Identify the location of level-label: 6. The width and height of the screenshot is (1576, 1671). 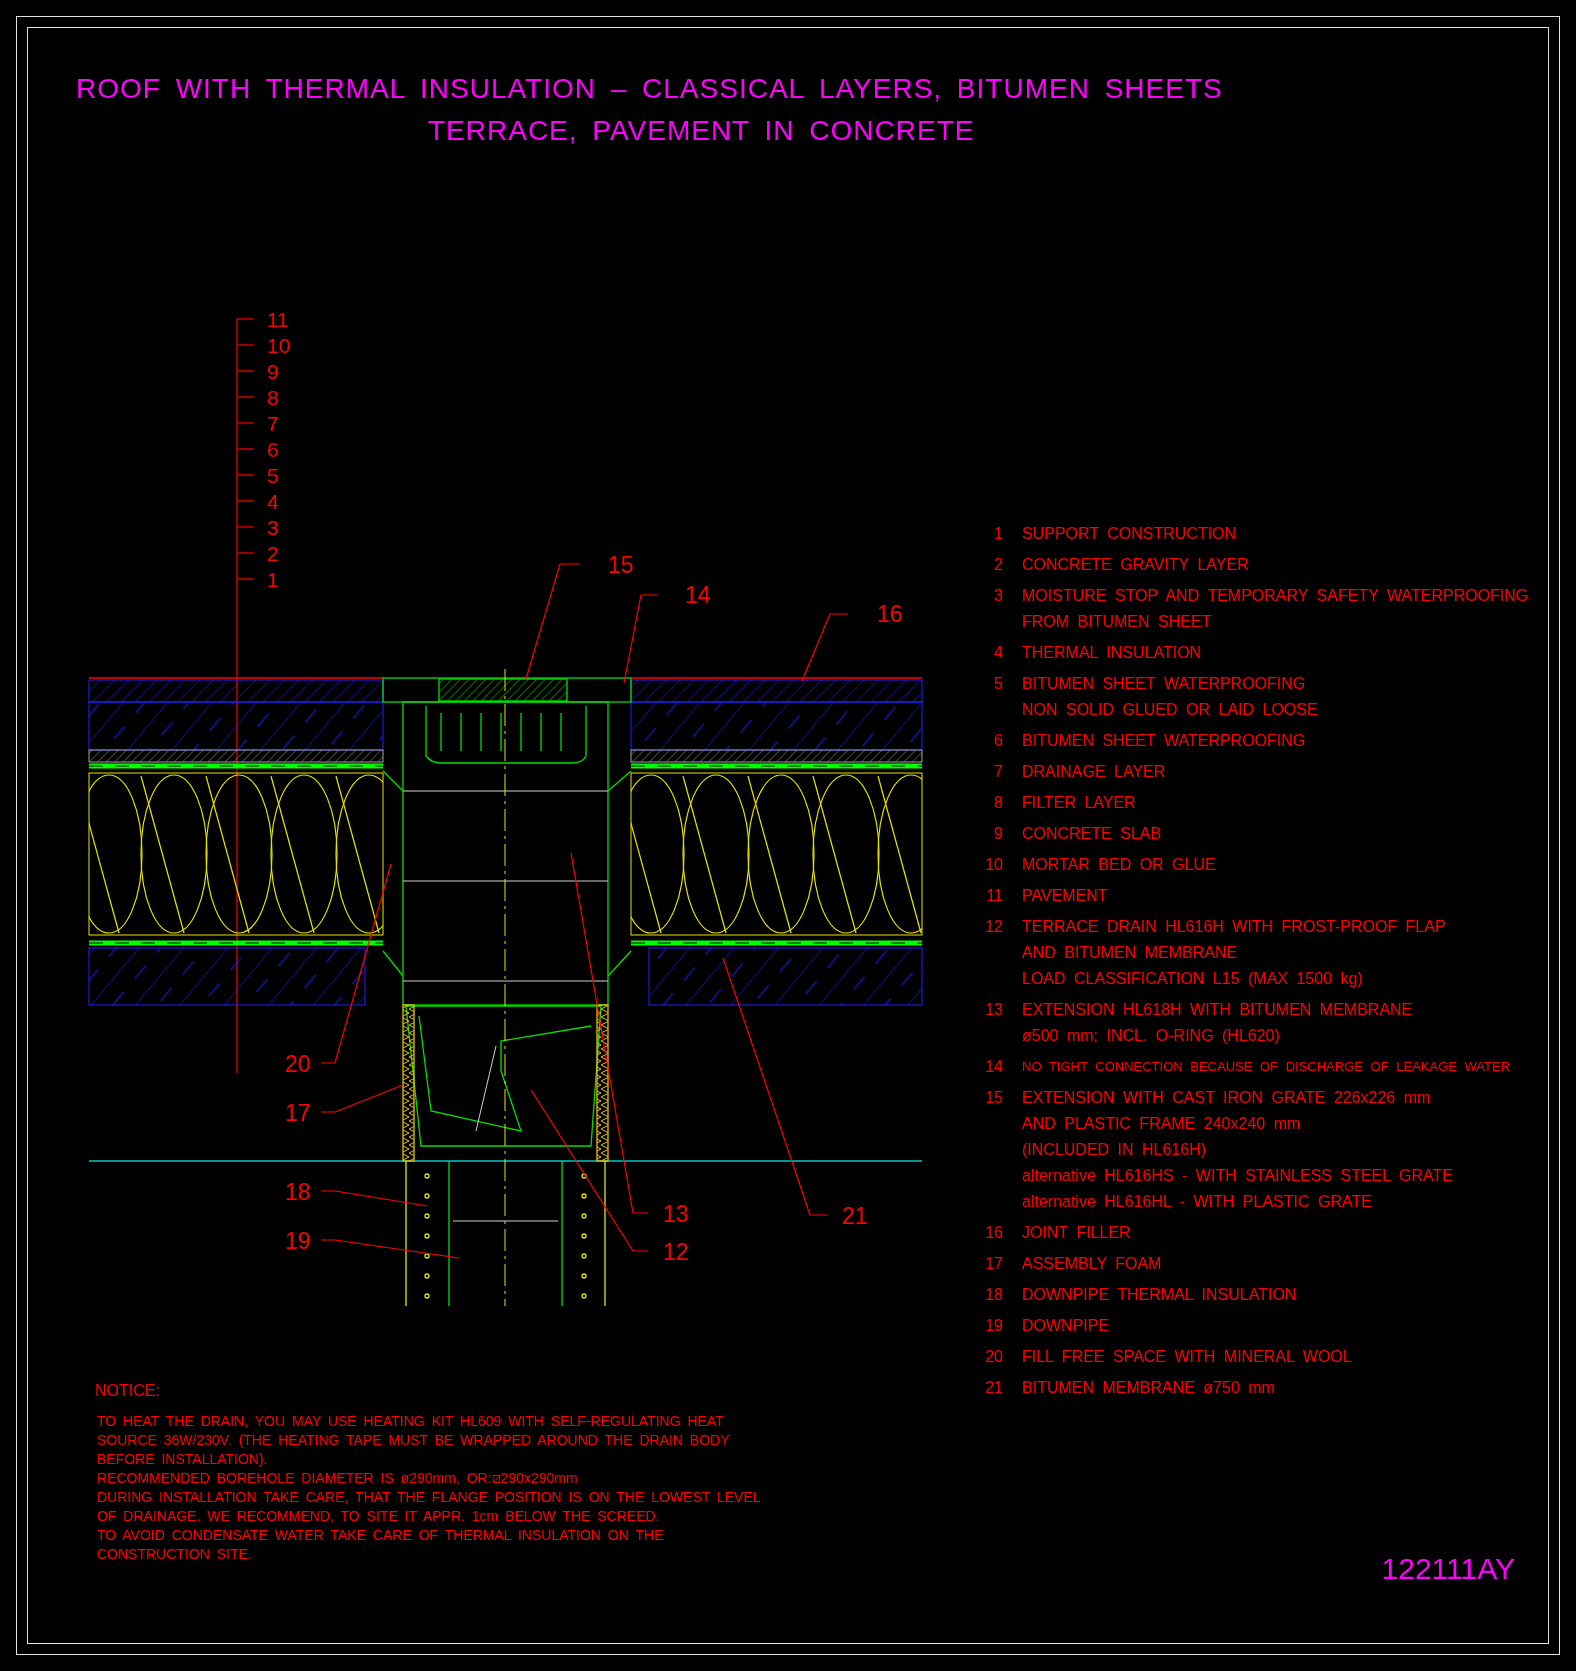
(273, 449).